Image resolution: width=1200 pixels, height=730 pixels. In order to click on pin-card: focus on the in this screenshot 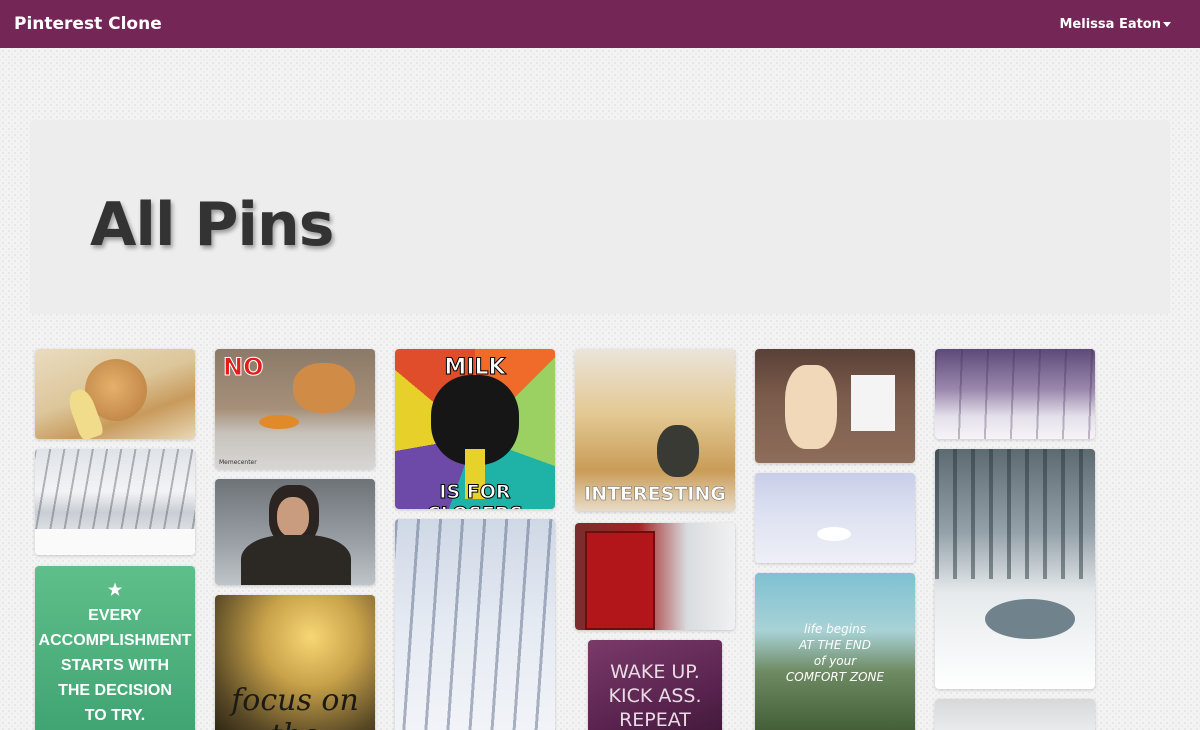, I will do `click(295, 662)`.